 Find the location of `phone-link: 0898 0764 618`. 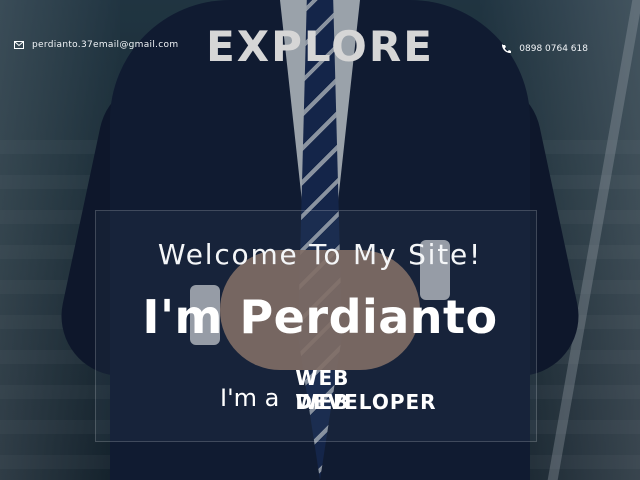

phone-link: 0898 0764 618 is located at coordinates (544, 49).